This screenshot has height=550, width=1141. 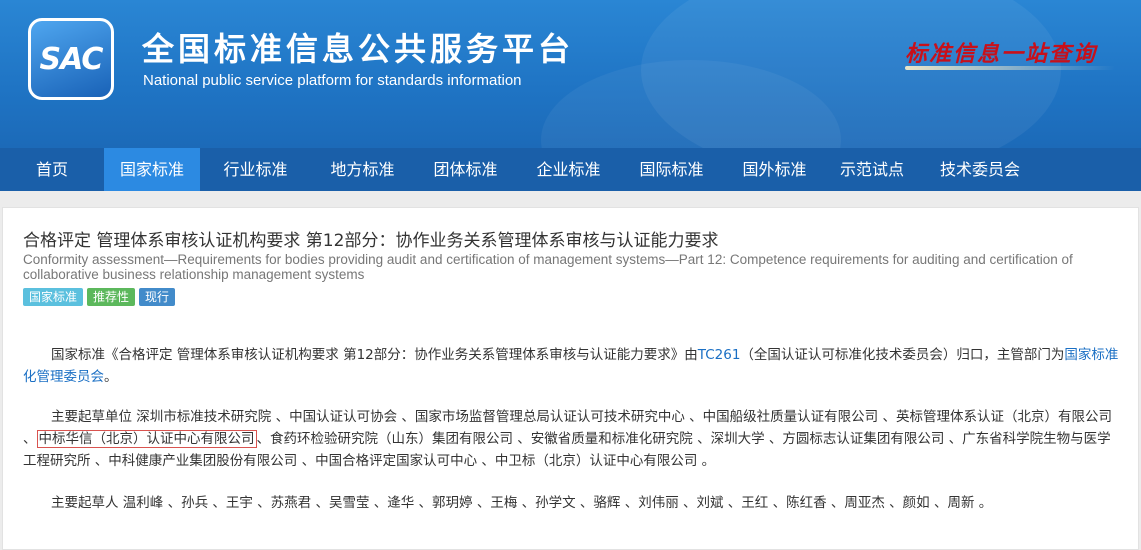 I want to click on badge-national-standard: 国家标准, so click(x=53, y=297).